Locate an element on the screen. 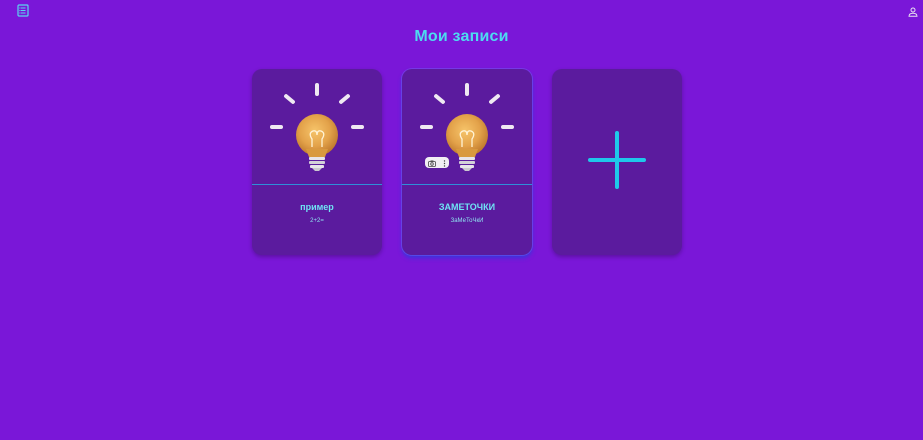  card-text: 2+2= is located at coordinates (317, 221).